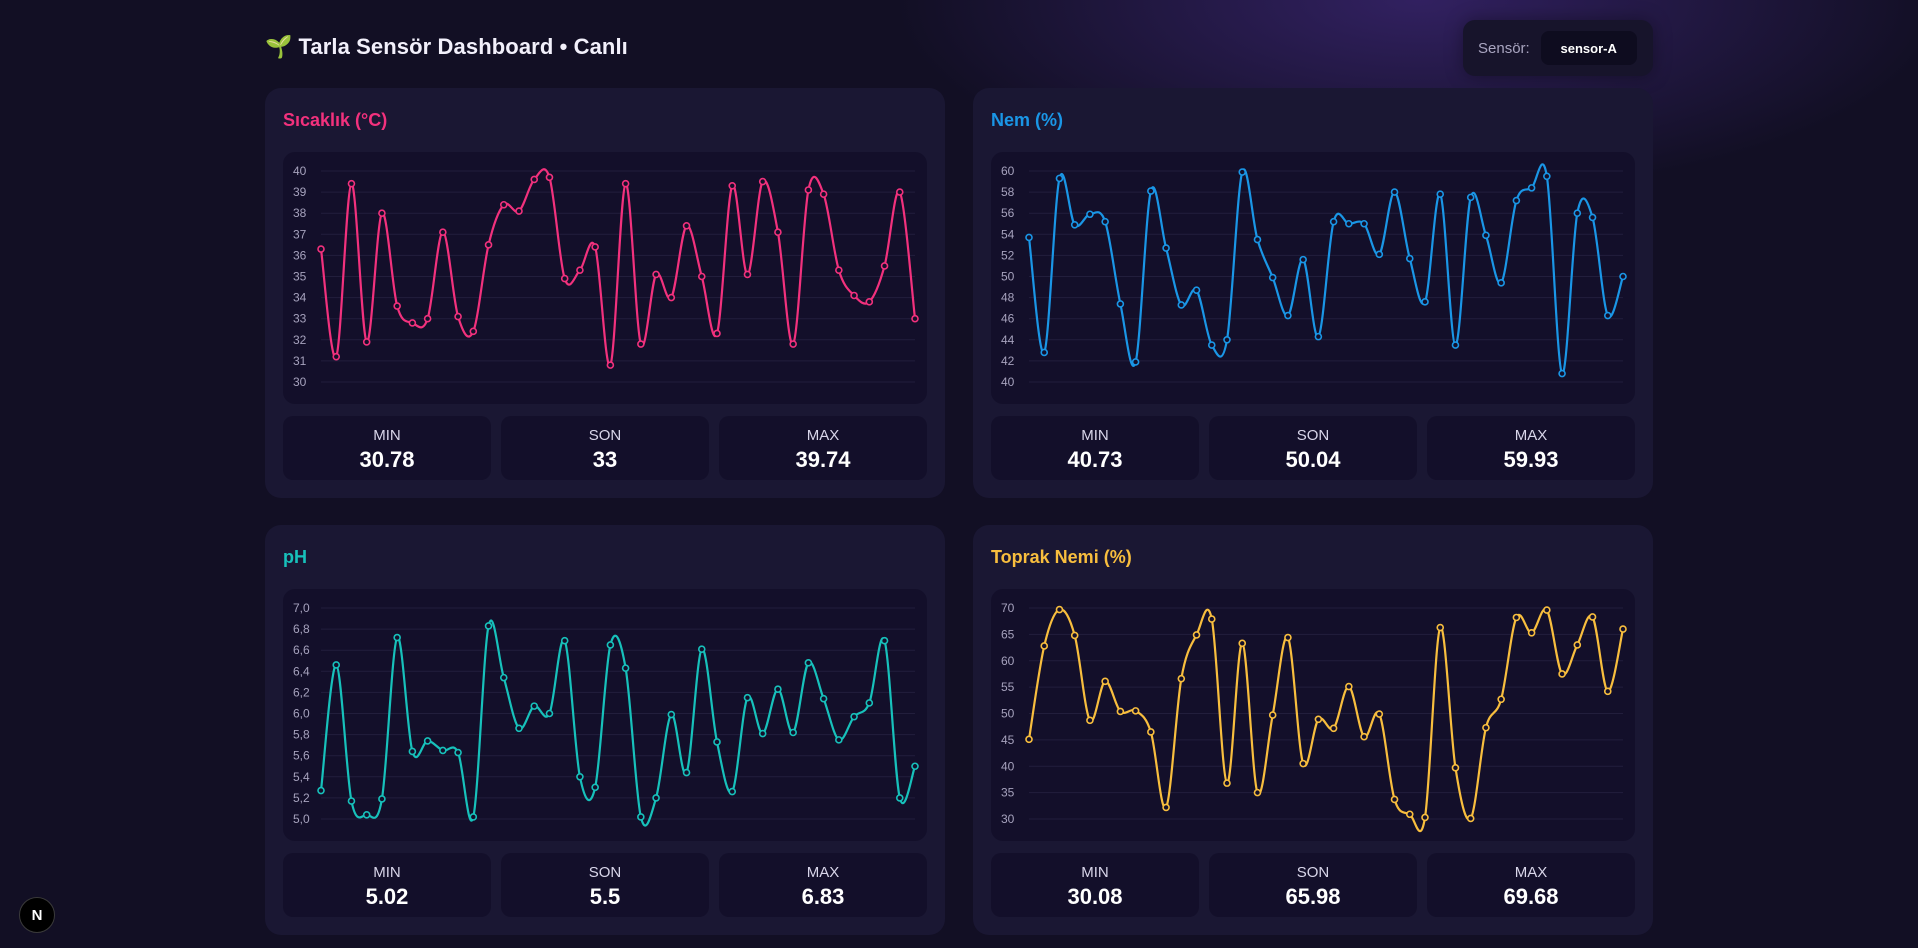  I want to click on stat-max-value: 69.68, so click(1531, 896).